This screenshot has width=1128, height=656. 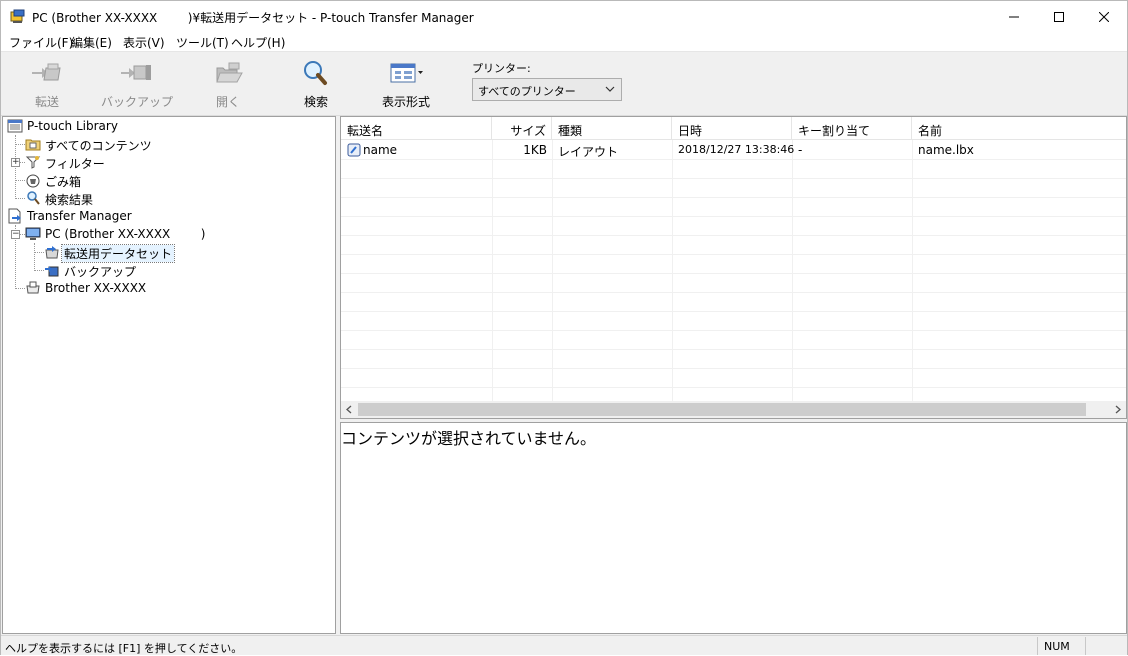 I want to click on printer-label: プリンター:, so click(x=501, y=68).